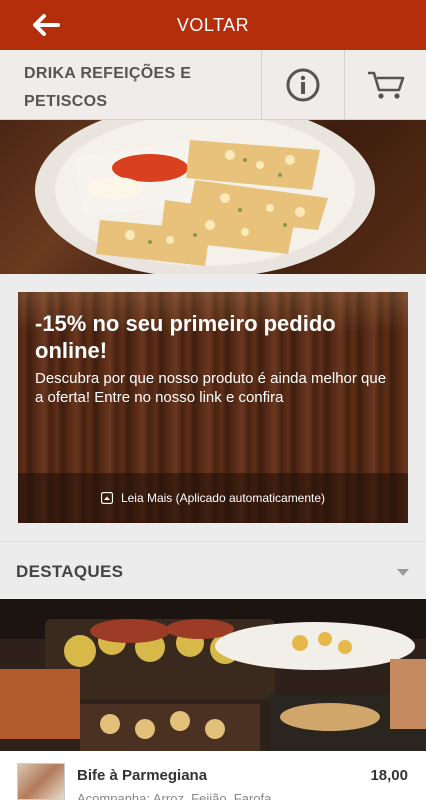 The width and height of the screenshot is (426, 800). I want to click on arrow-left-icon, so click(46, 25).